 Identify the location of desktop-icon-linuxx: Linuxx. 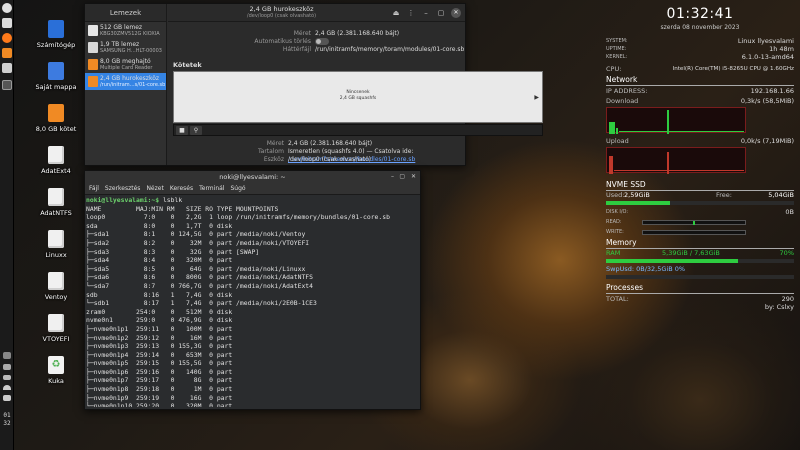
(56, 244).